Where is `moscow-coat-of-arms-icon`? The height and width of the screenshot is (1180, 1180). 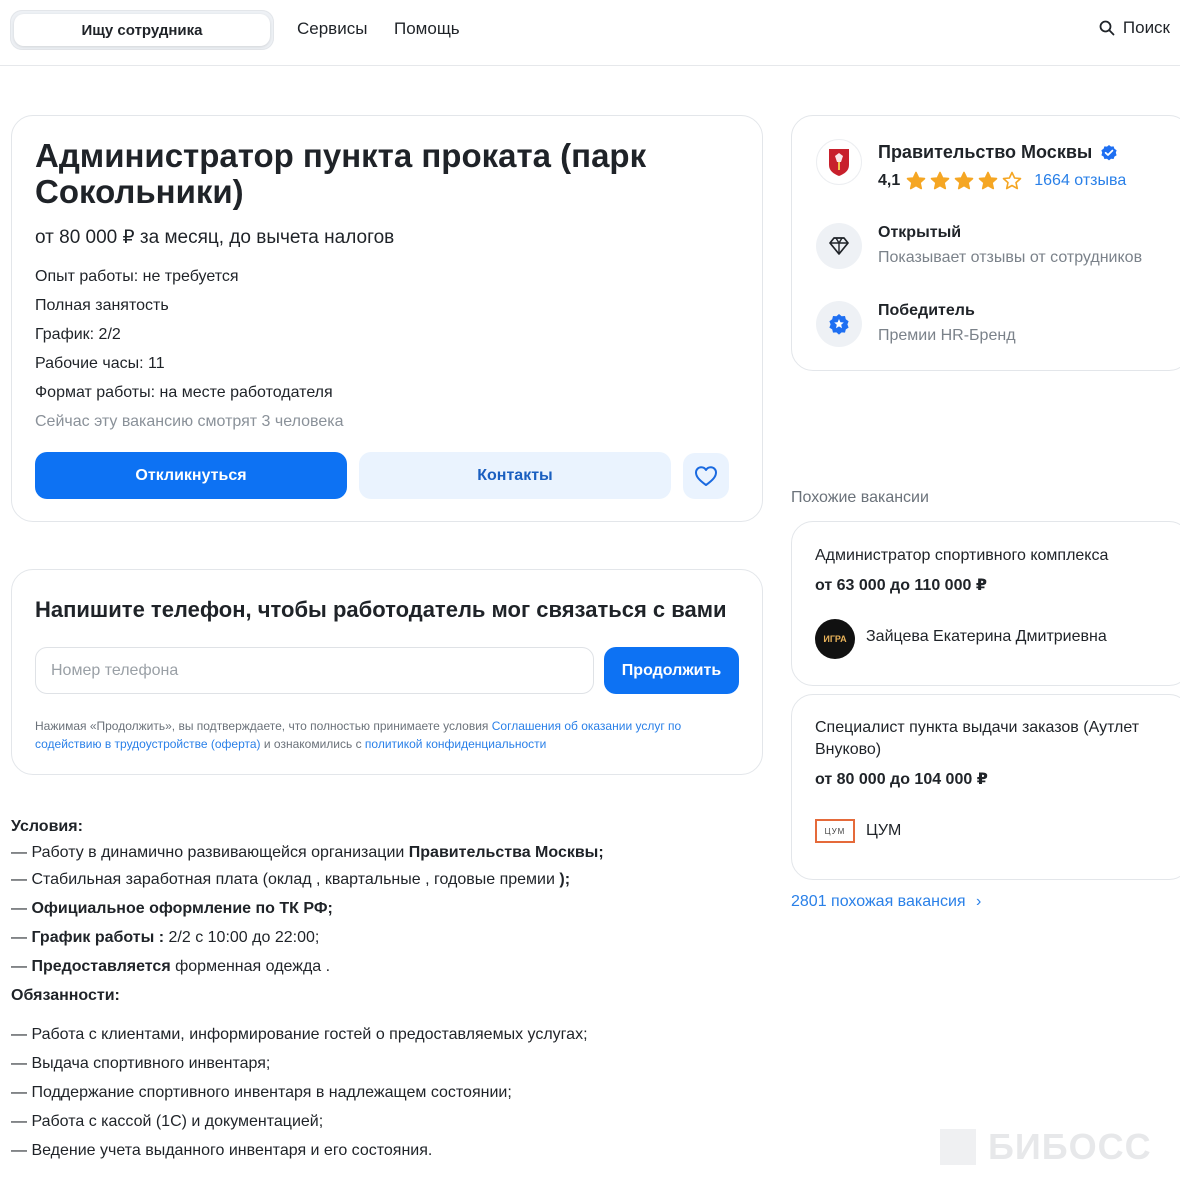 moscow-coat-of-arms-icon is located at coordinates (839, 162).